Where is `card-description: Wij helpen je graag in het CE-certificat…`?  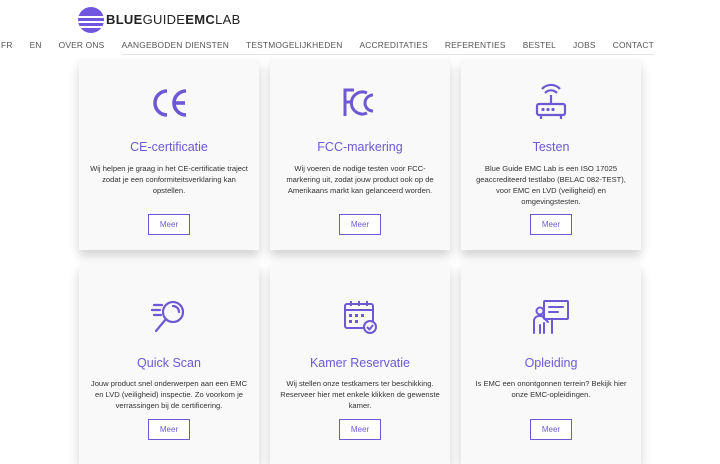
card-description: Wij helpen je graag in het CE-certificat… is located at coordinates (169, 179).